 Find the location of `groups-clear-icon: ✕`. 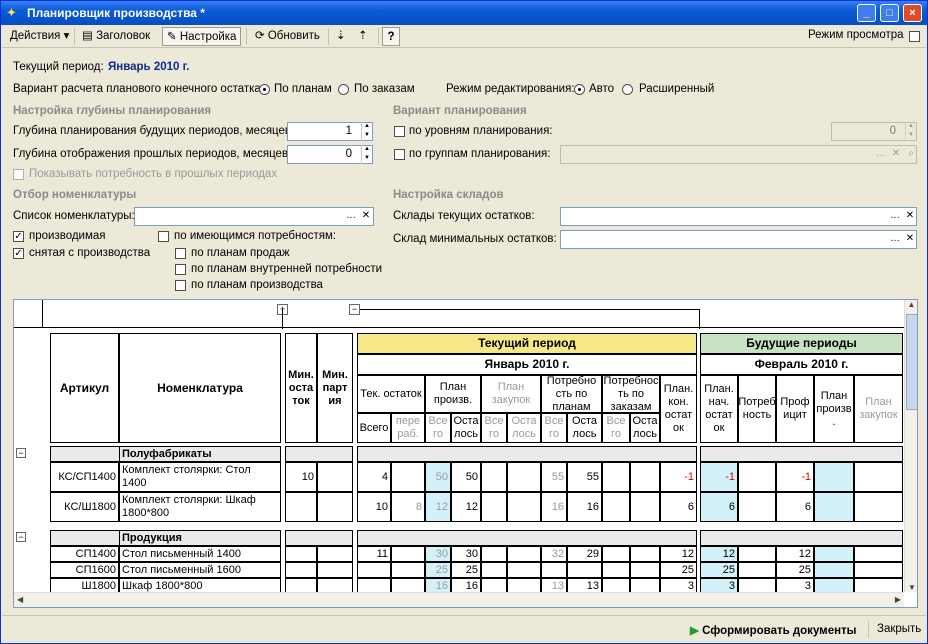

groups-clear-icon: ✕ is located at coordinates (896, 154).